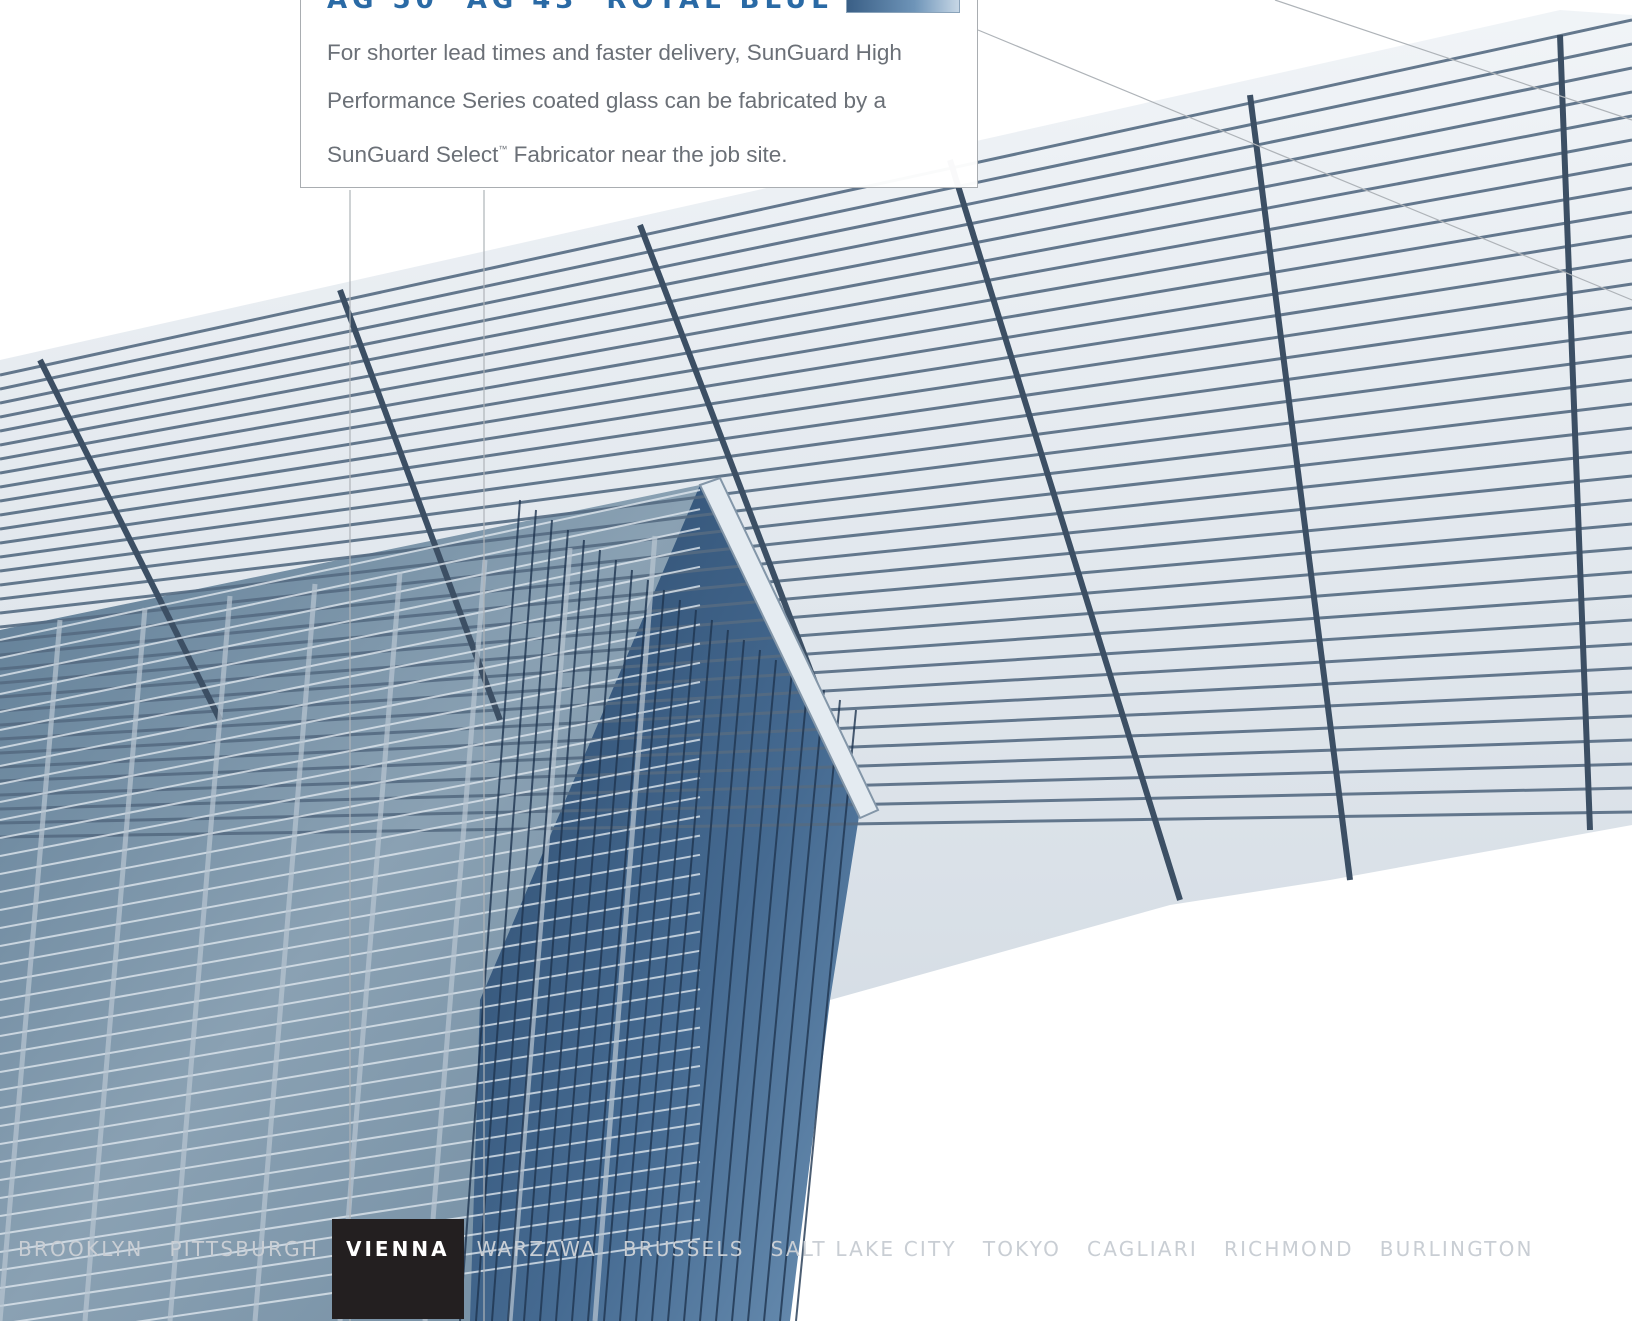 This screenshot has width=1632, height=1321. What do you see at coordinates (624, 7) in the screenshot?
I see `product-names: AG 50 AG 43 ROYAL BLUE 40` at bounding box center [624, 7].